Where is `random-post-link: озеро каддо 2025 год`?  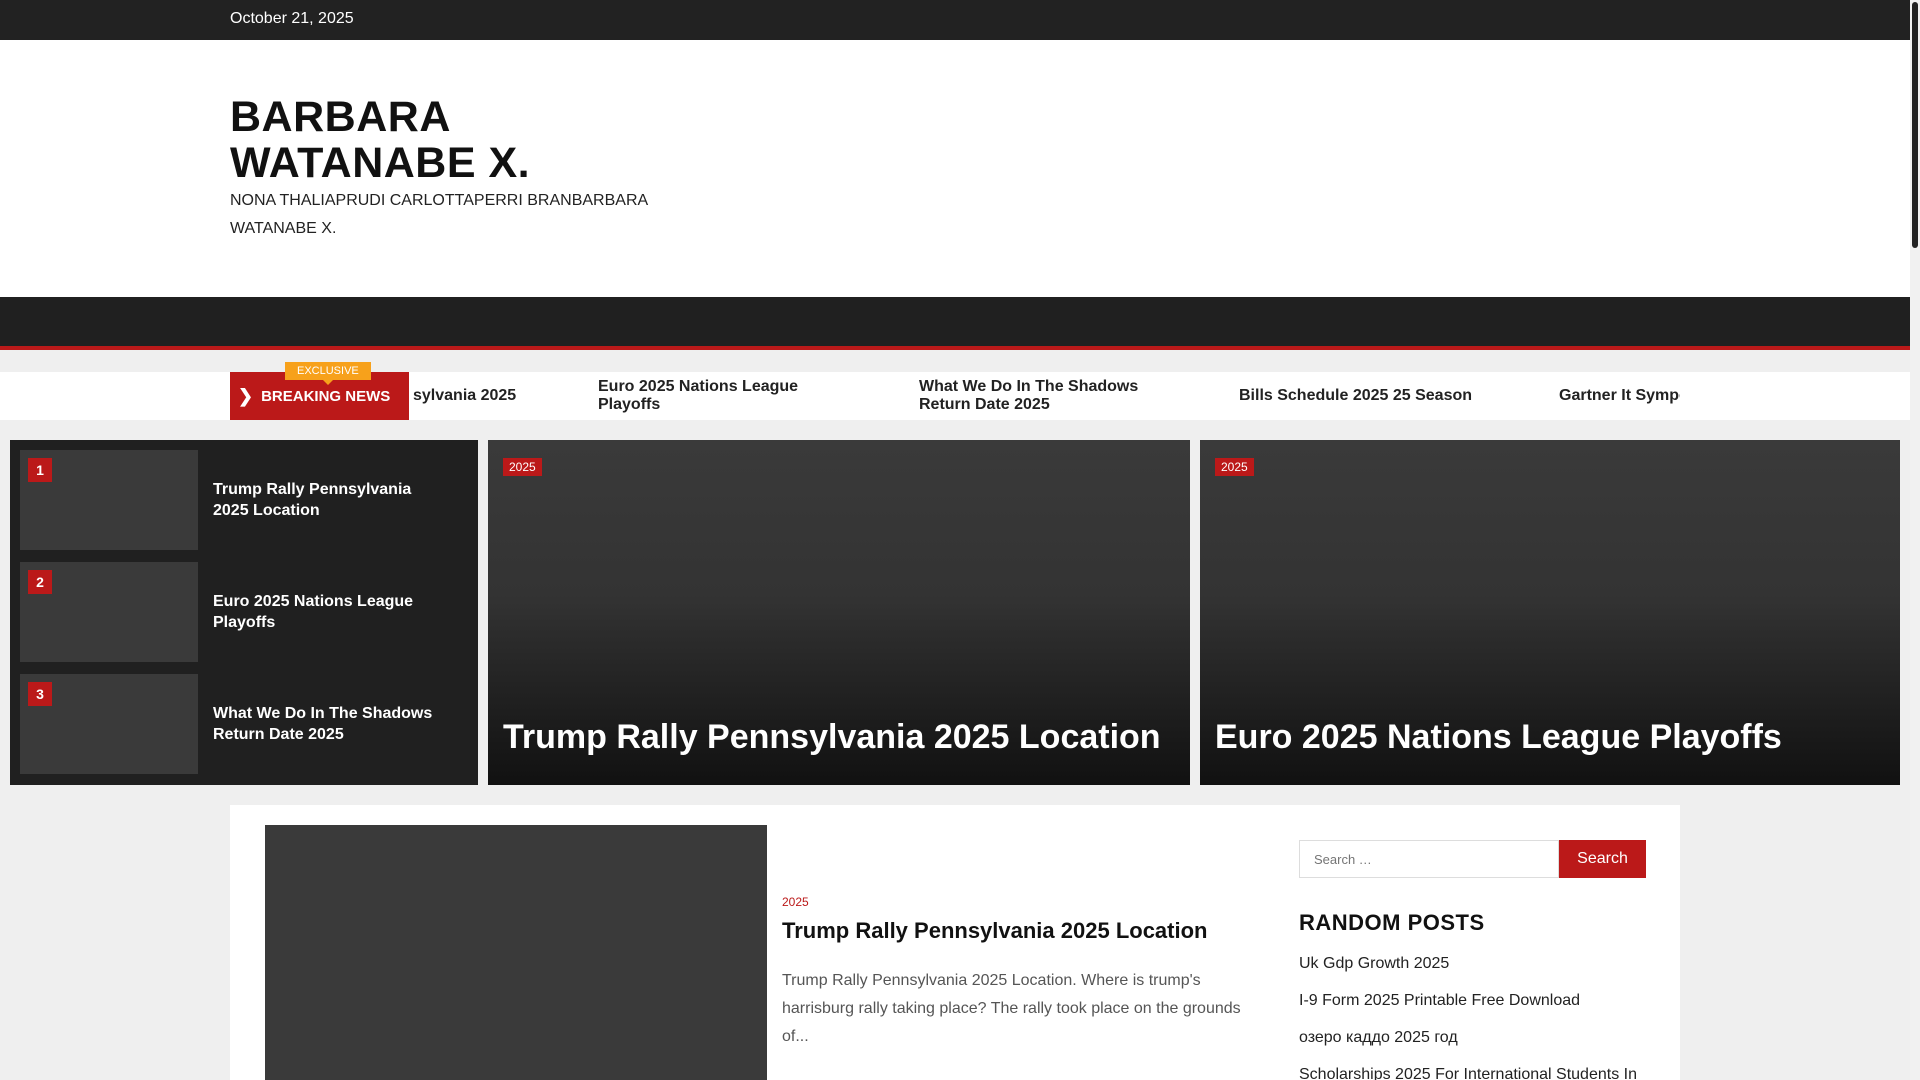 random-post-link: озеро каддо 2025 год is located at coordinates (1479, 1047).